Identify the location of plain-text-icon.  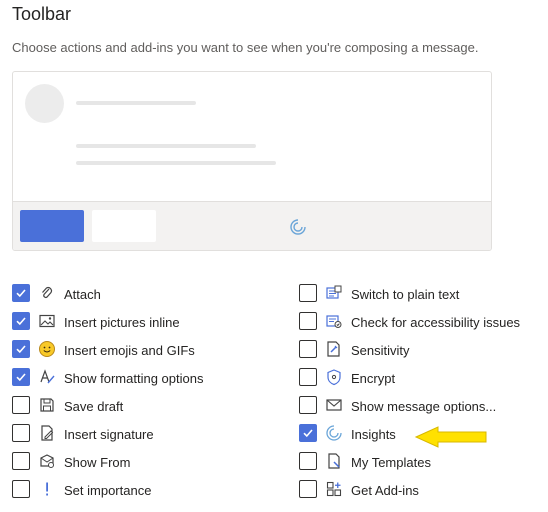
(334, 292).